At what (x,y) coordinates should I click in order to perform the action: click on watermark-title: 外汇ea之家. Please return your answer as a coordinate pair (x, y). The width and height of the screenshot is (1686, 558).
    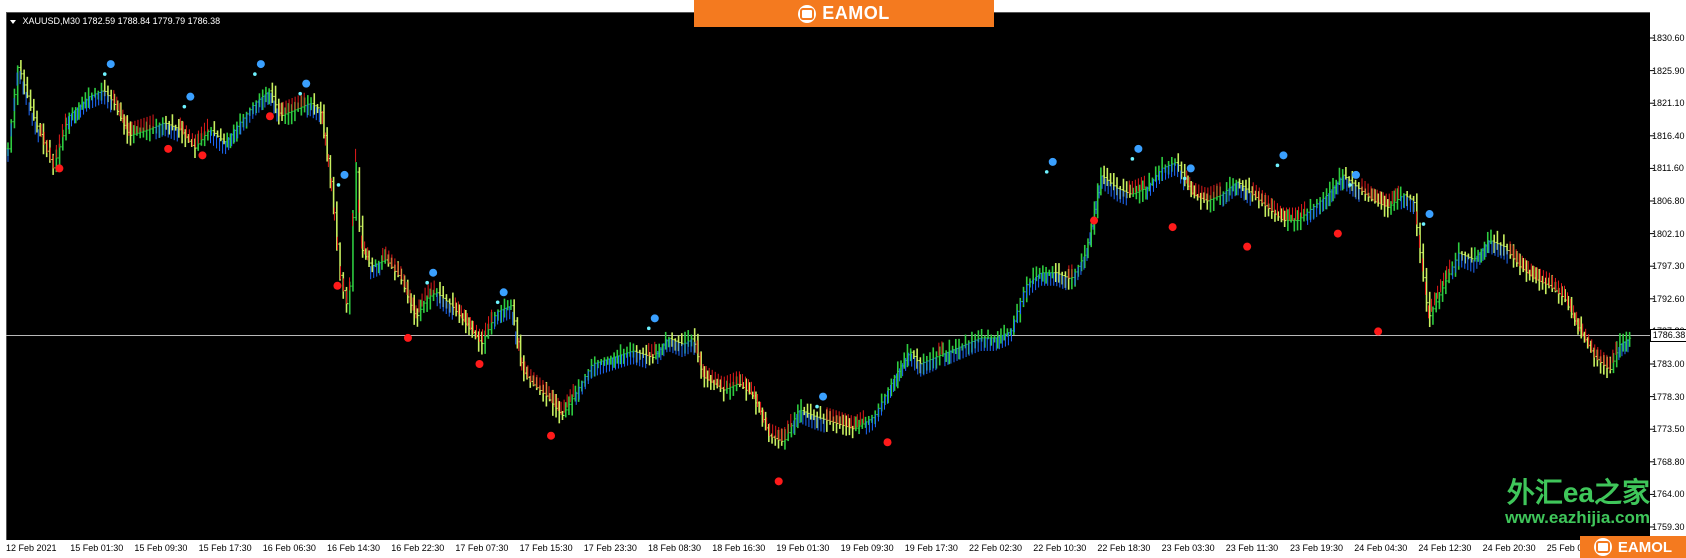
    Looking at the image, I should click on (1578, 492).